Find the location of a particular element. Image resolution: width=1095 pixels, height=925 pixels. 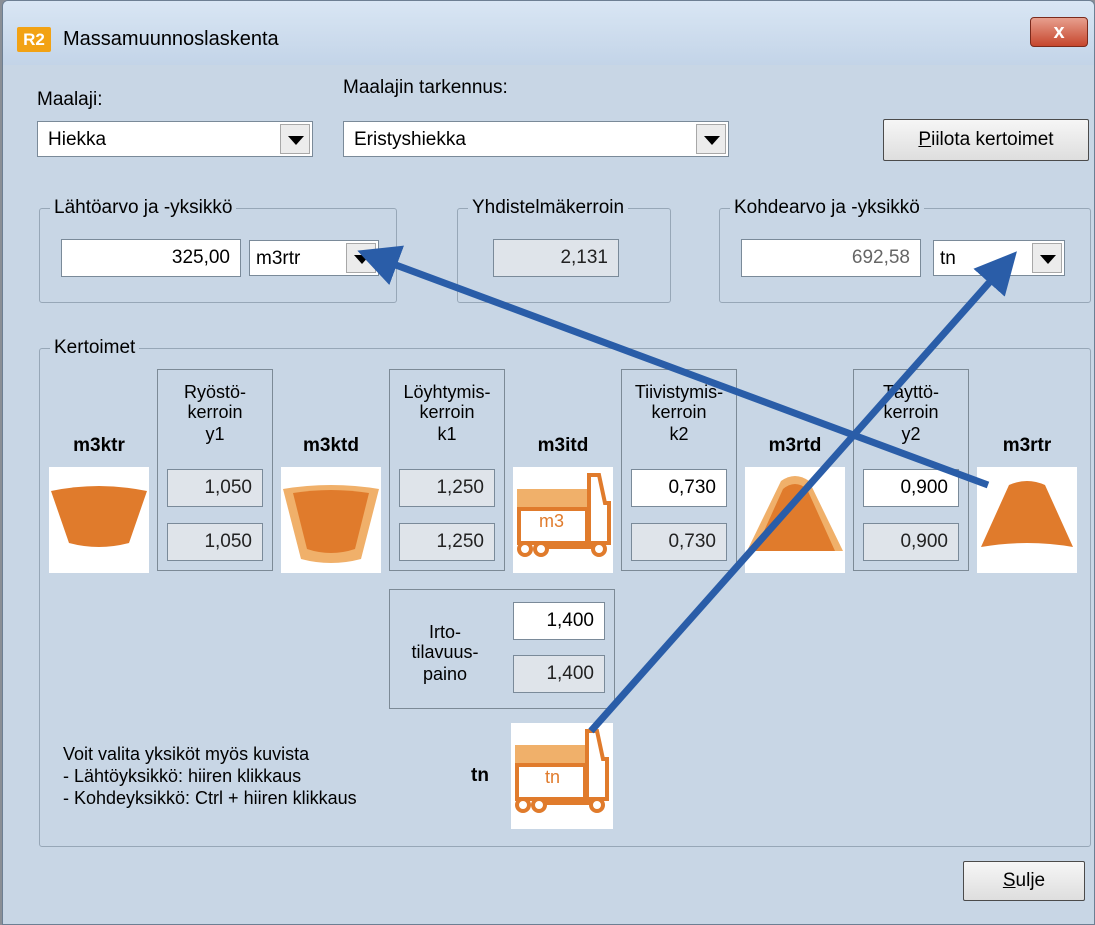

soil-detail-select: Eristyshiekka is located at coordinates (536, 139).